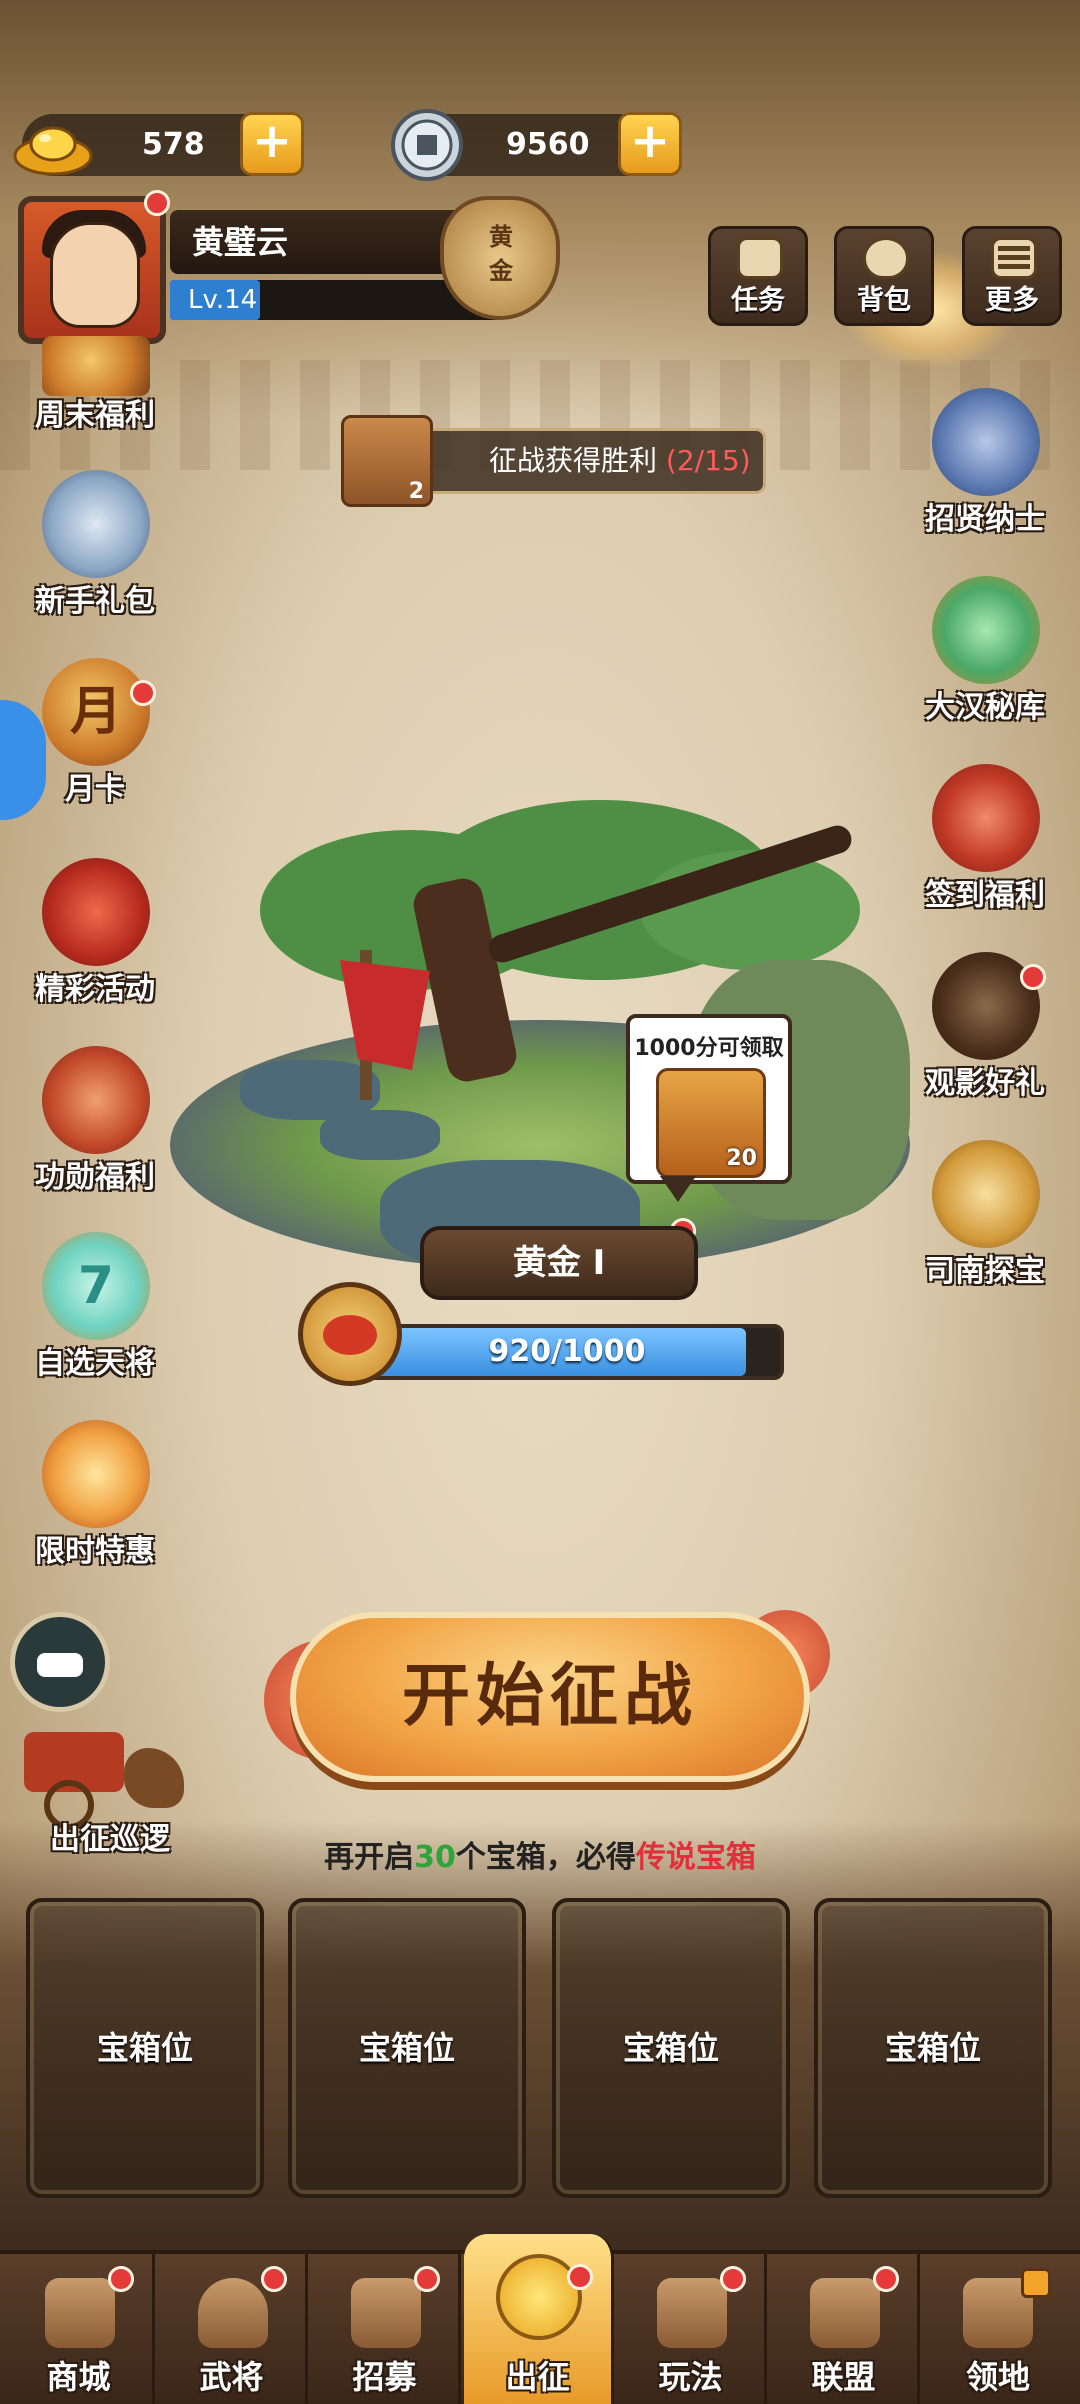 Image resolution: width=1080 pixels, height=2404 pixels. I want to click on reward-bubble-title: 1000分可领取, so click(709, 1048).